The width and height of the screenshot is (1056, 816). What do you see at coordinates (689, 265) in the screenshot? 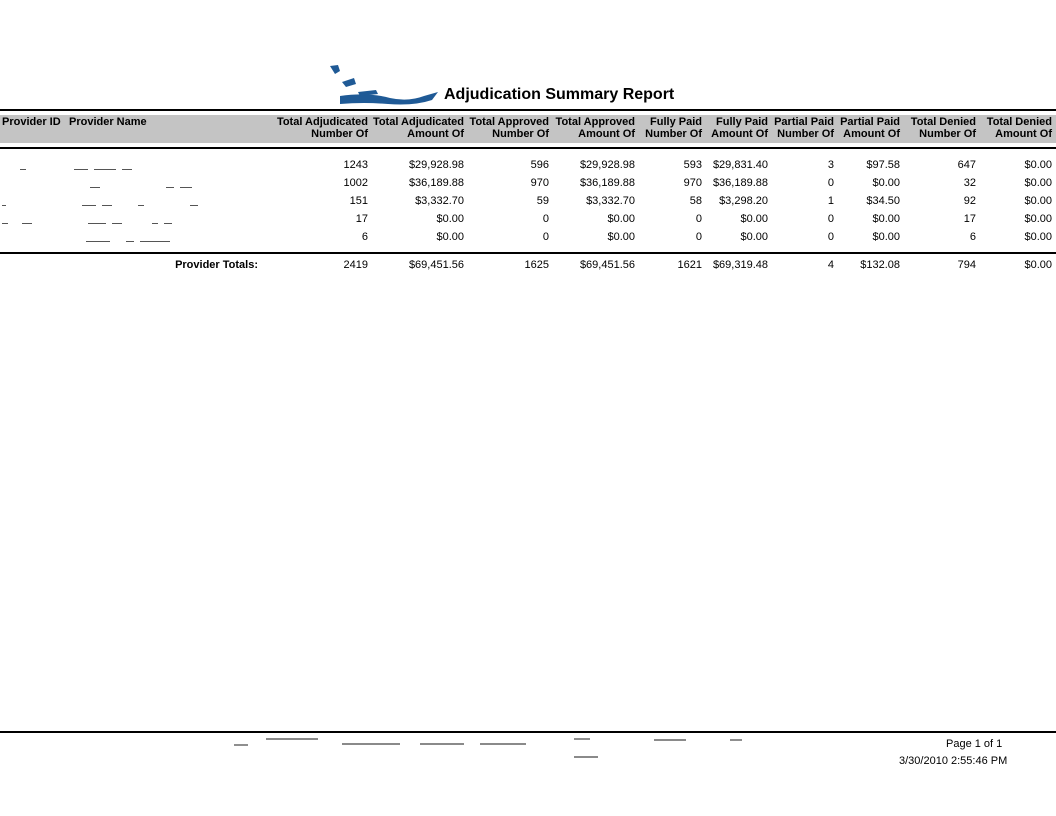
I see `totals-cell: 1621` at bounding box center [689, 265].